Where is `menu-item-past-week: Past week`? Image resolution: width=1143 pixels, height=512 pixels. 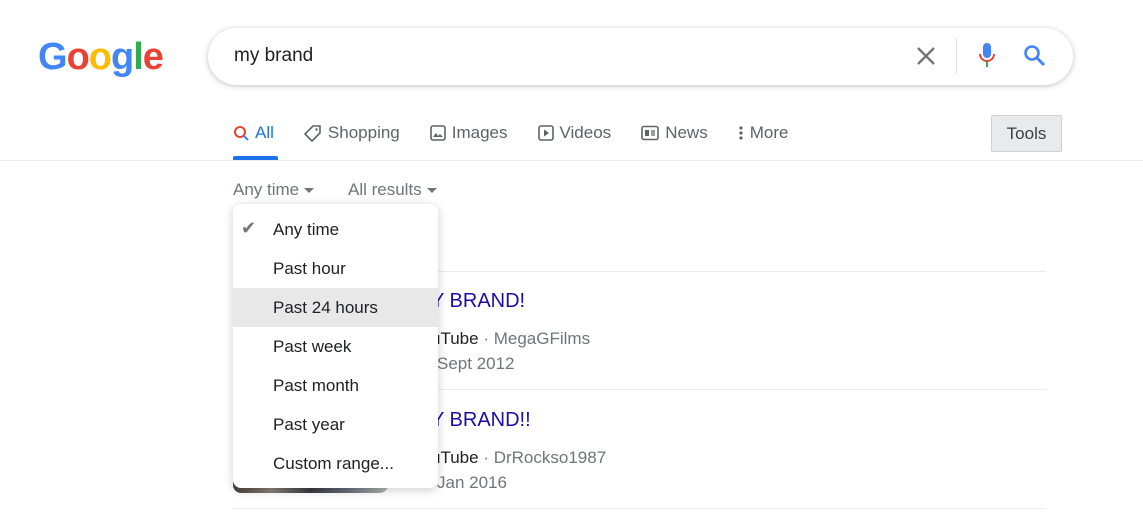
menu-item-past-week: Past week is located at coordinates (335, 346).